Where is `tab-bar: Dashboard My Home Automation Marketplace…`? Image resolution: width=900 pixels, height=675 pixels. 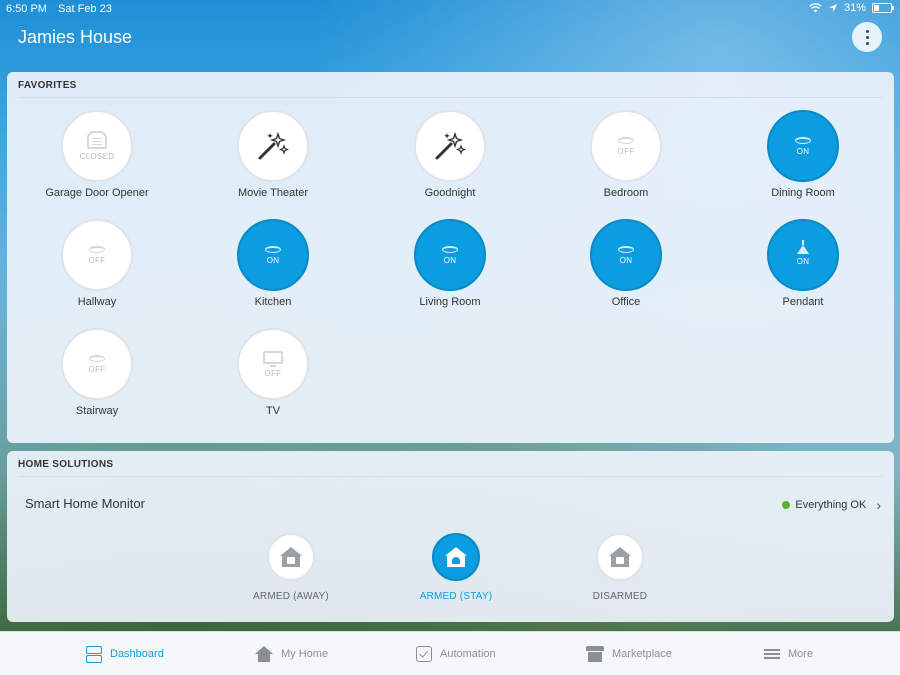 tab-bar: Dashboard My Home Automation Marketplace… is located at coordinates (450, 653).